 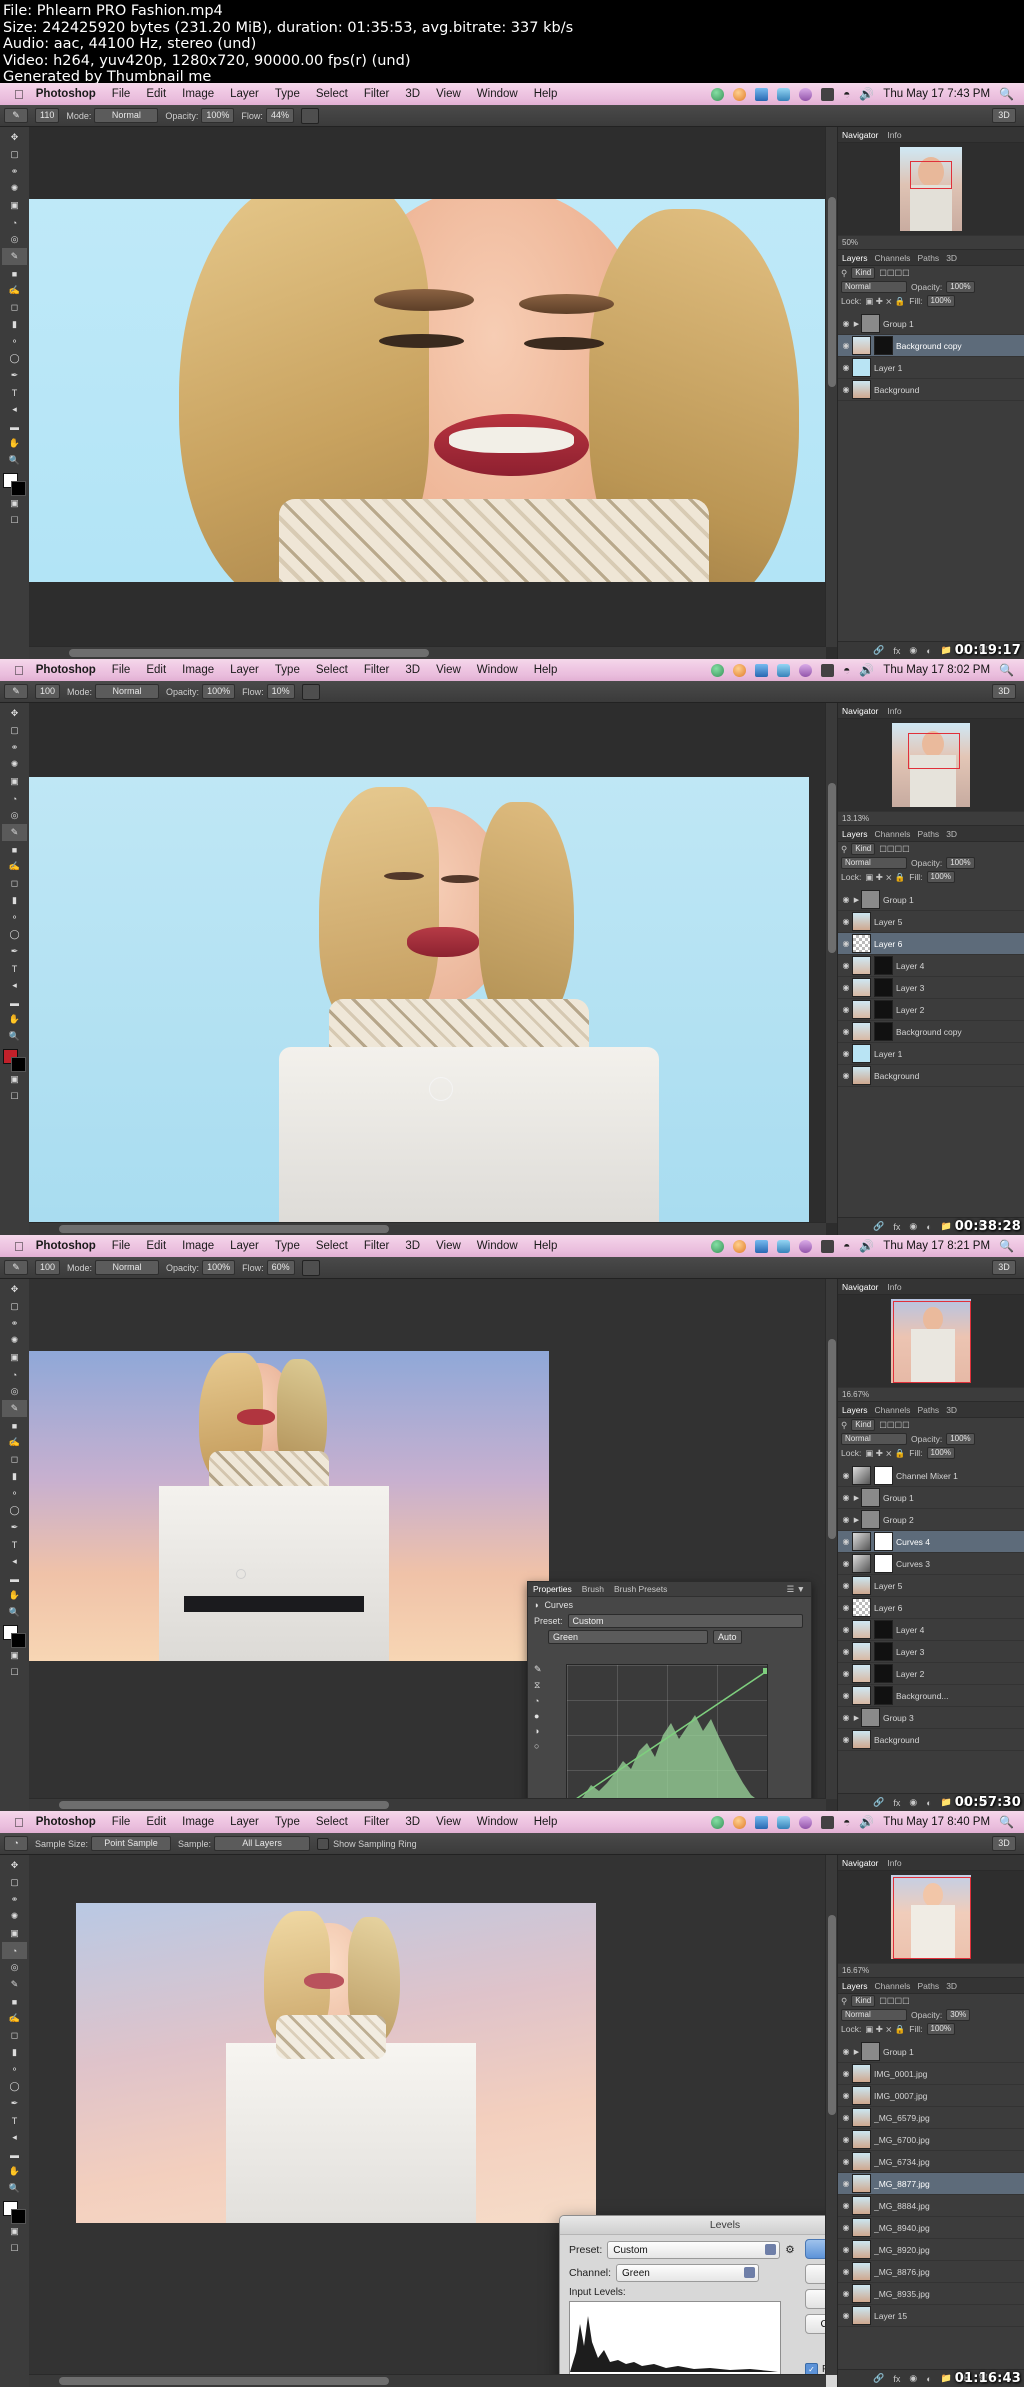 I want to click on menu-window: Window, so click(x=497, y=1822).